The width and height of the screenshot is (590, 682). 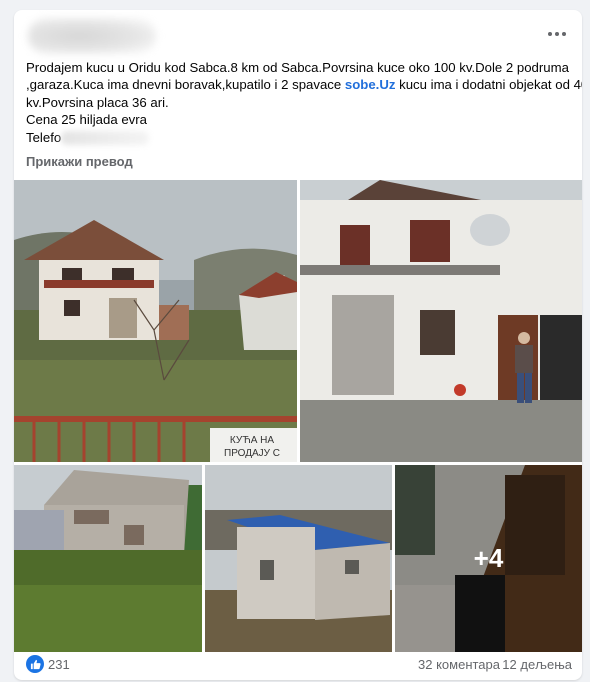 What do you see at coordinates (97, 102) in the screenshot?
I see `post-text-line: kv.Povrsina placa 36 ari.` at bounding box center [97, 102].